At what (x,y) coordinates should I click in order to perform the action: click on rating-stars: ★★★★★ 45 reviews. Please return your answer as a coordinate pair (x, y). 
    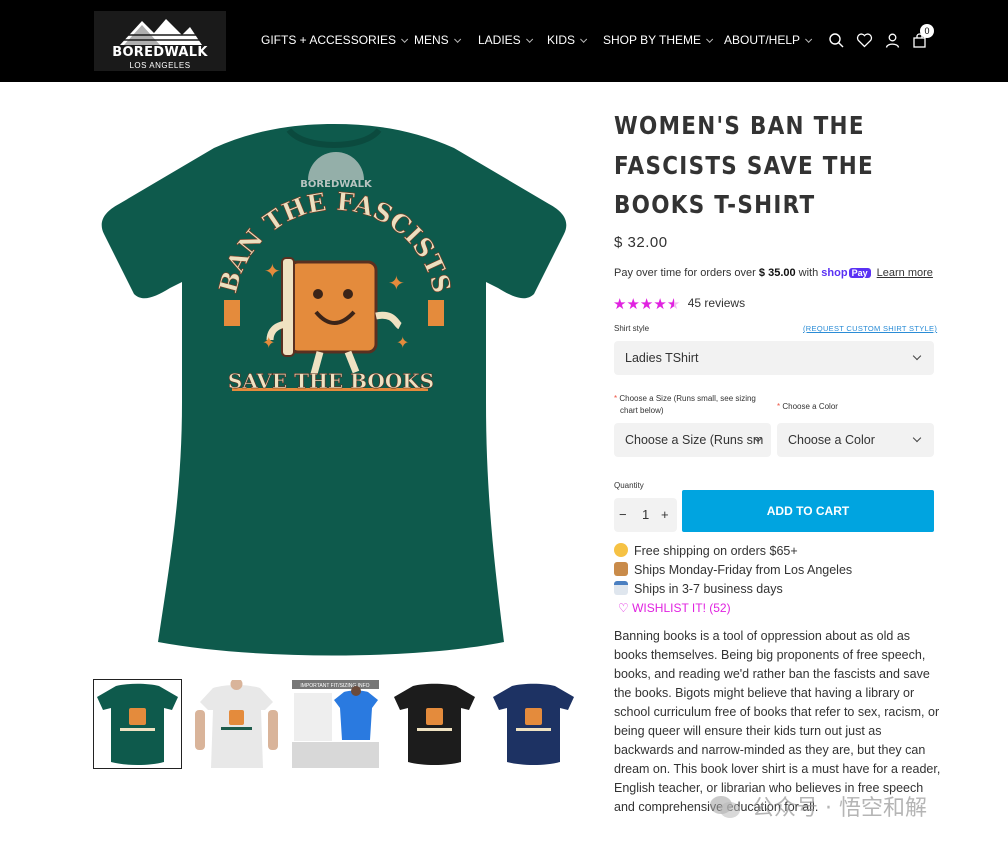
    Looking at the image, I should click on (679, 305).